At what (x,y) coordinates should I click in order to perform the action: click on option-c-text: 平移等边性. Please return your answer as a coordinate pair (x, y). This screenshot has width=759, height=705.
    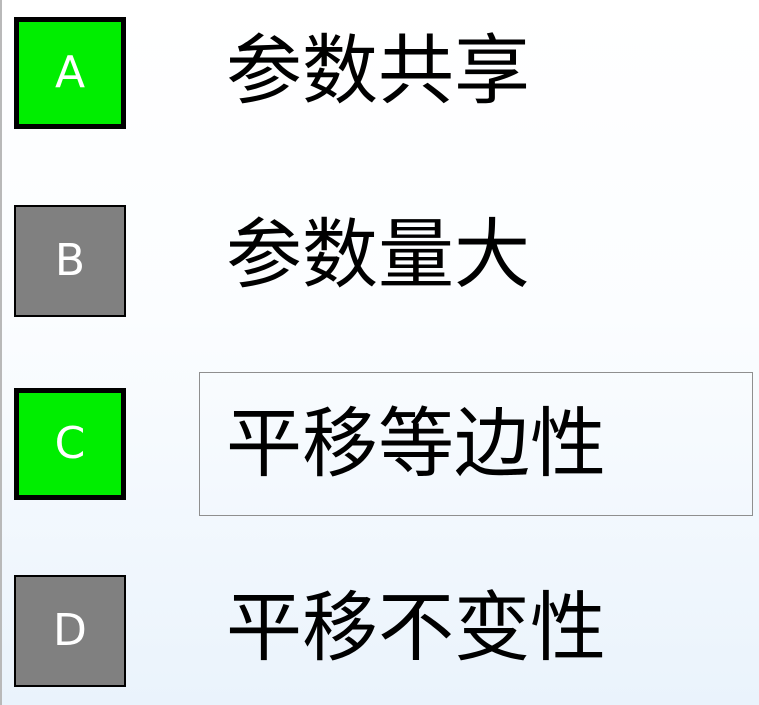
    Looking at the image, I should click on (416, 444).